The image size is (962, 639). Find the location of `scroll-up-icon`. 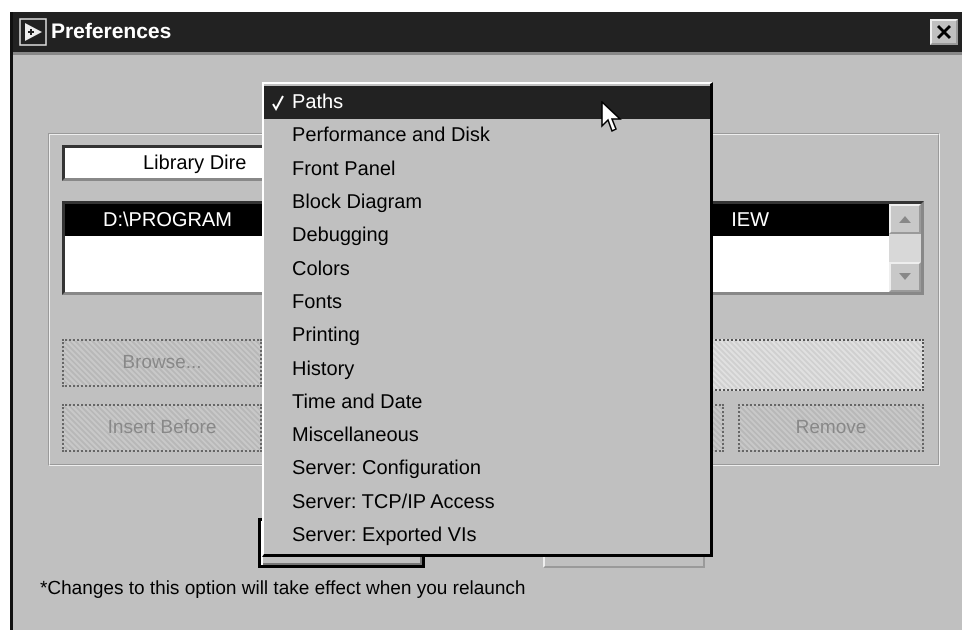

scroll-up-icon is located at coordinates (905, 219).